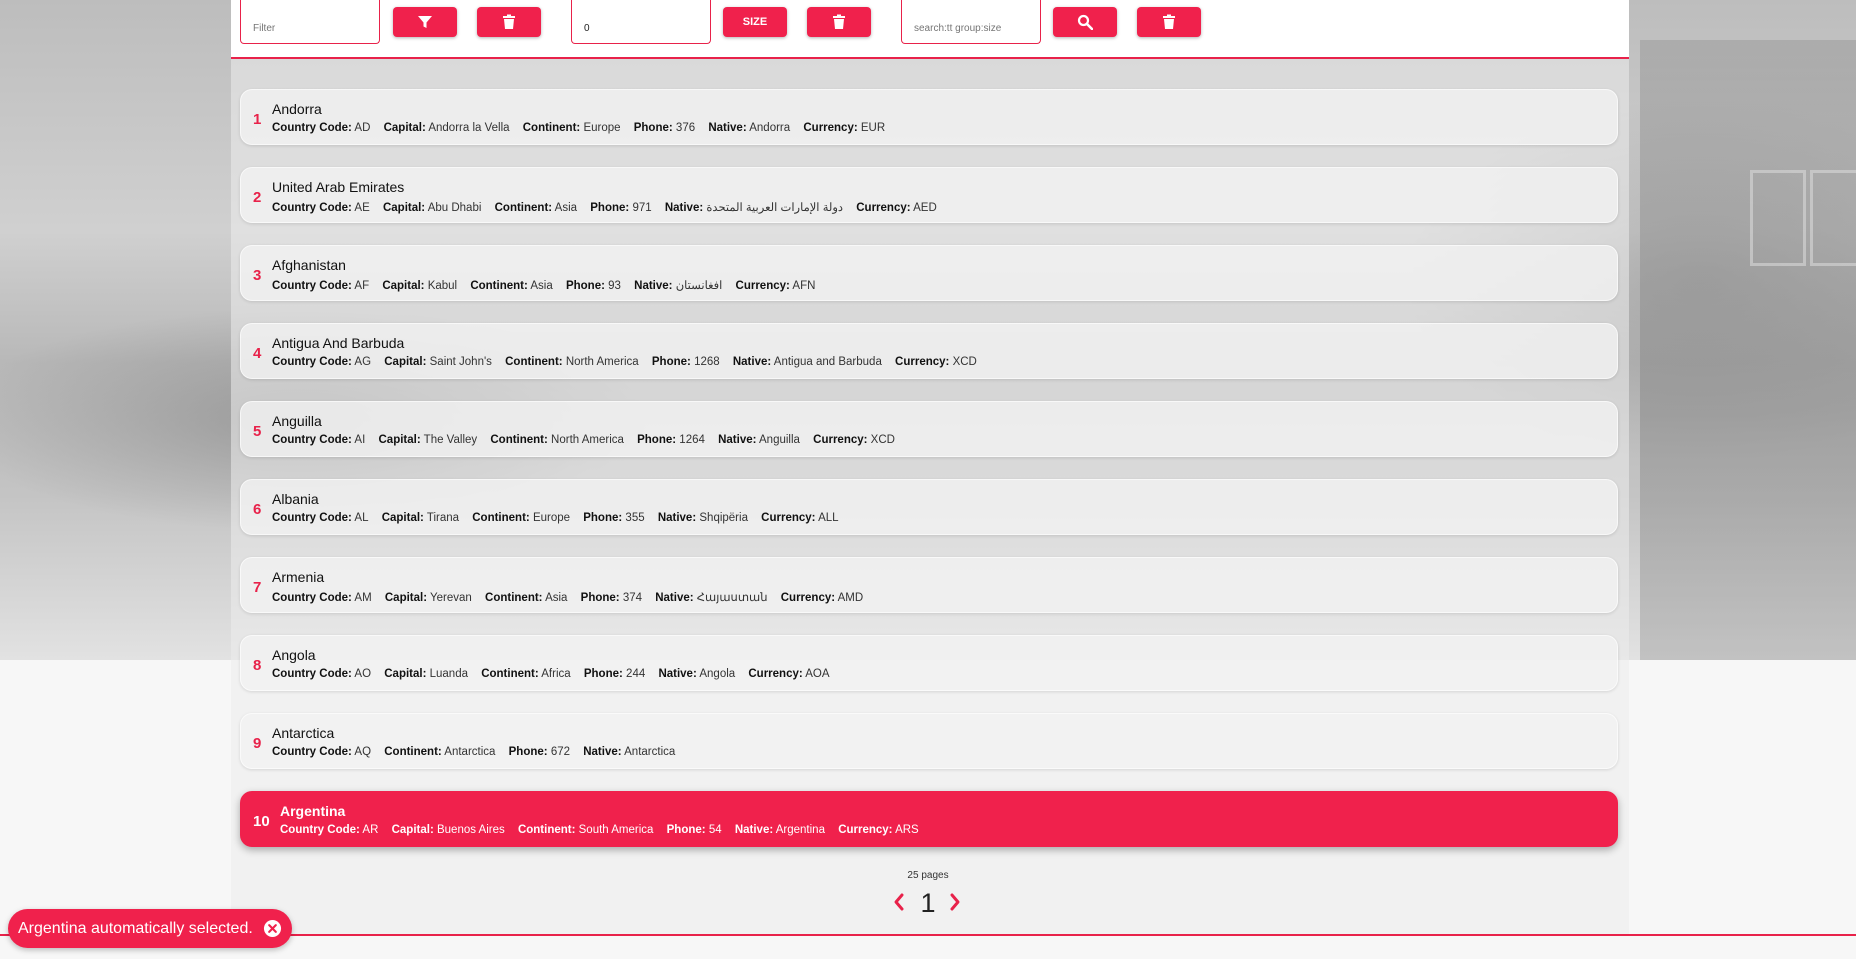 The image size is (1856, 959). Describe the element at coordinates (964, 362) in the screenshot. I see `field-value: XCD` at that location.